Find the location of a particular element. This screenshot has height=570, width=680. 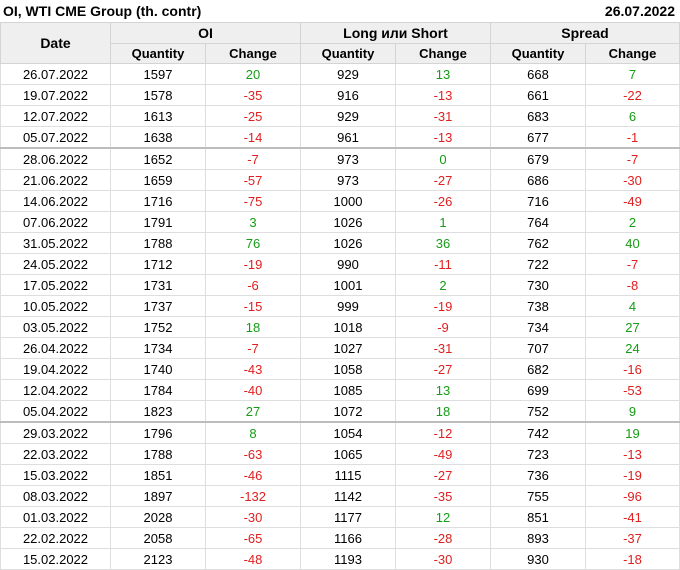

cell-oi-change: -15 is located at coordinates (253, 306).